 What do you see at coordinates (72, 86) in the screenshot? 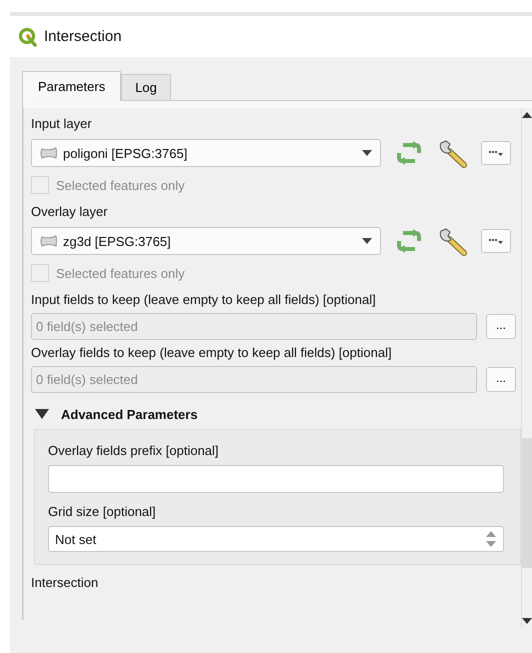
I see `tab: Parameters` at bounding box center [72, 86].